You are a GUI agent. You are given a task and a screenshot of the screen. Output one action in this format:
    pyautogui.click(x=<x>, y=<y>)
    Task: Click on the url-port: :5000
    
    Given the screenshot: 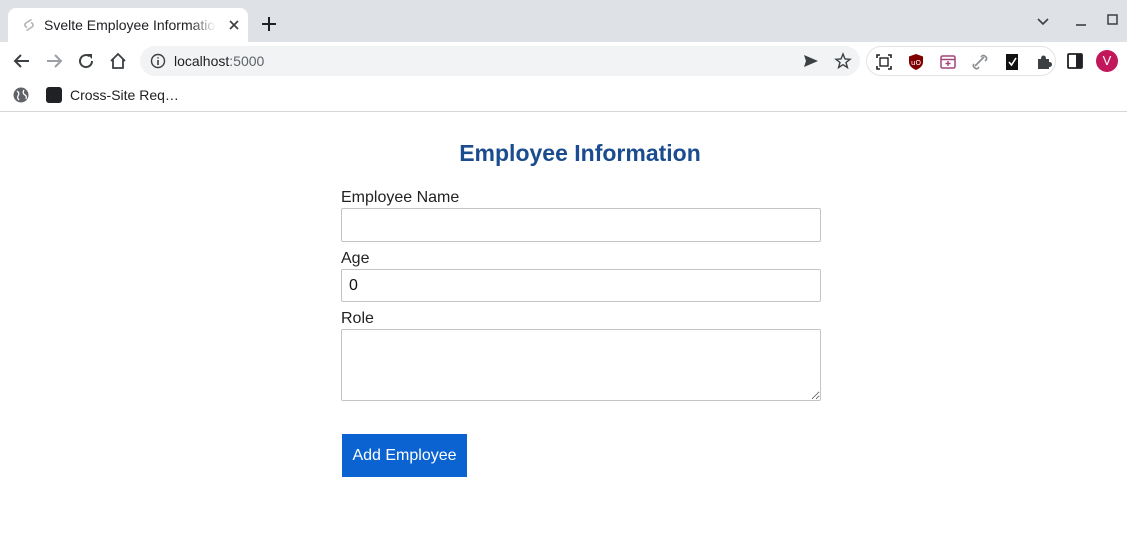 What is the action you would take?
    pyautogui.click(x=247, y=61)
    